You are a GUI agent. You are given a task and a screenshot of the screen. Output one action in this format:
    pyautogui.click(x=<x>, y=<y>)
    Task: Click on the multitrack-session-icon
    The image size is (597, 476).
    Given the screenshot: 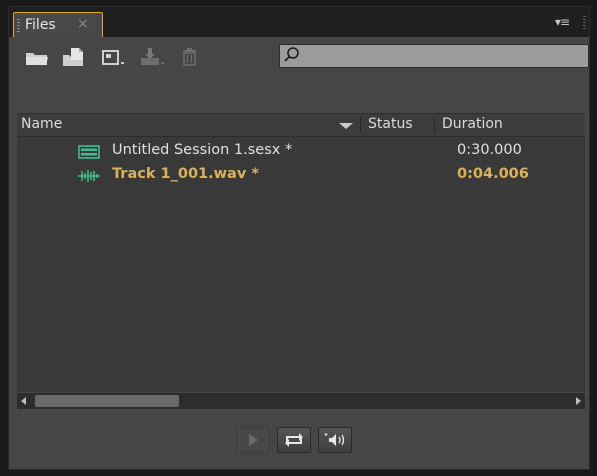 What is the action you would take?
    pyautogui.click(x=89, y=152)
    